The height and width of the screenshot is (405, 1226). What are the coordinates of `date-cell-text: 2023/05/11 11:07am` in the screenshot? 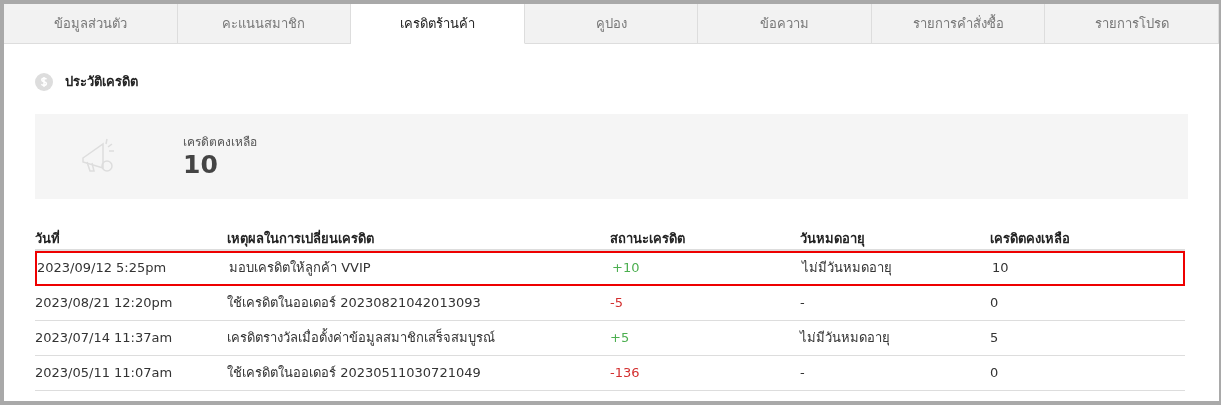 It's located at (104, 372).